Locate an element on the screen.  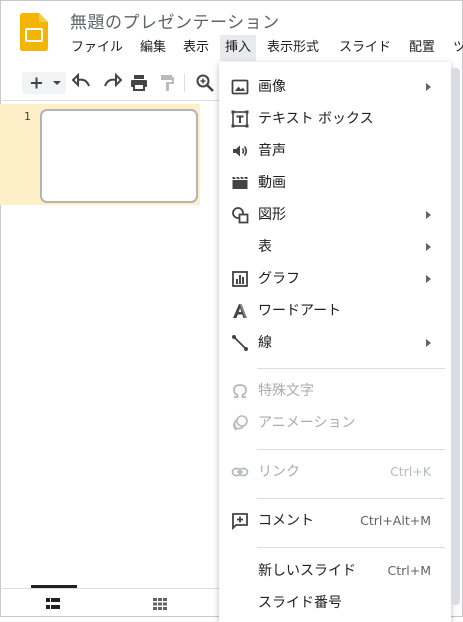
document-title: 無題のプレゼンテーション is located at coordinates (175, 20).